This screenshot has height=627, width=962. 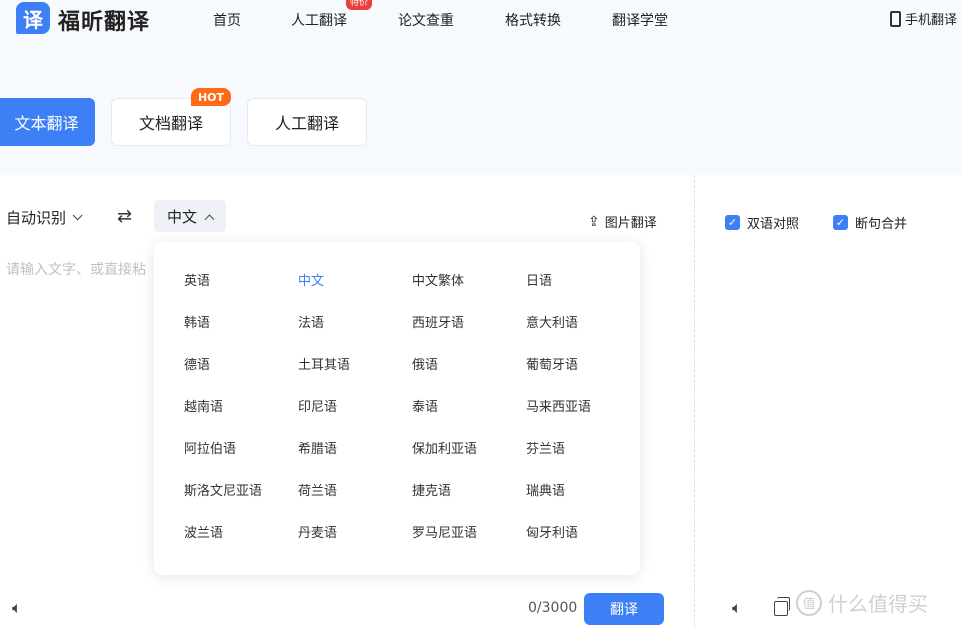 I want to click on source-text-input: 请输入文字、或直接粘, so click(x=76, y=269).